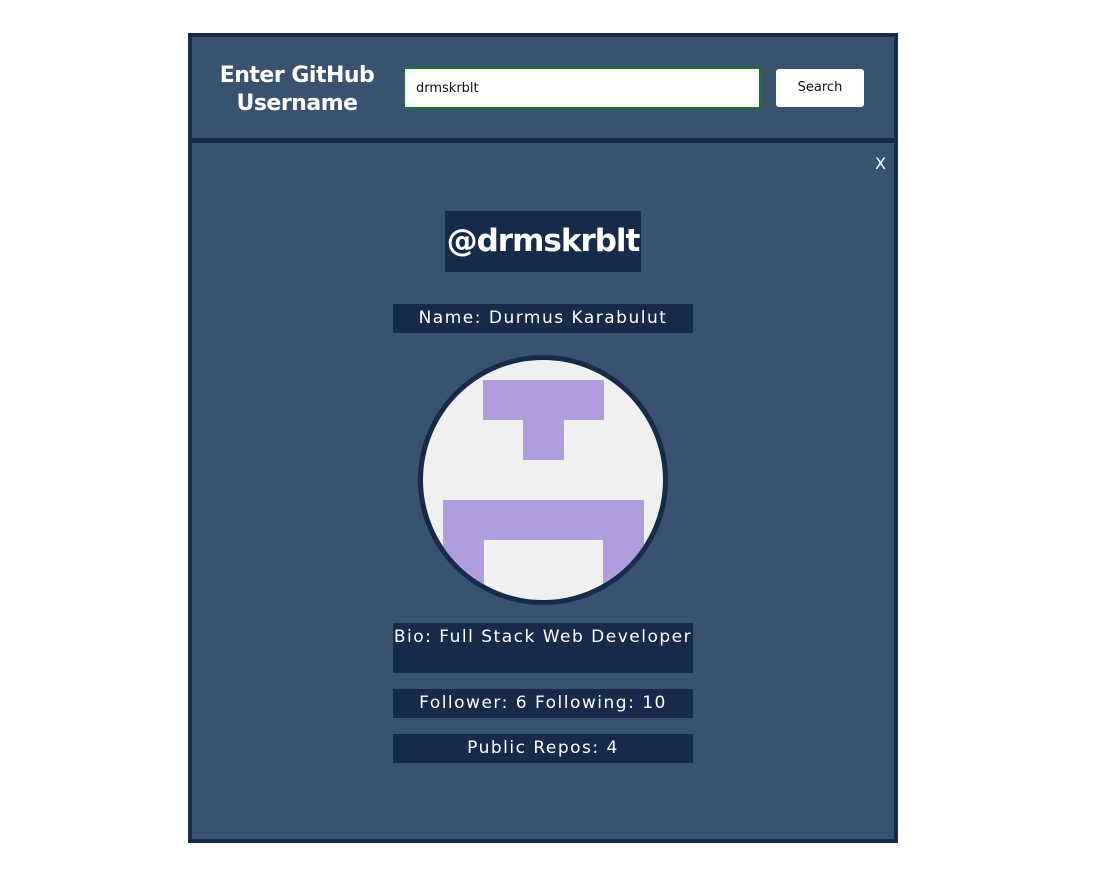 The image size is (1094, 879). I want to click on search-header: Enter GitHub Username Search, so click(543, 87).